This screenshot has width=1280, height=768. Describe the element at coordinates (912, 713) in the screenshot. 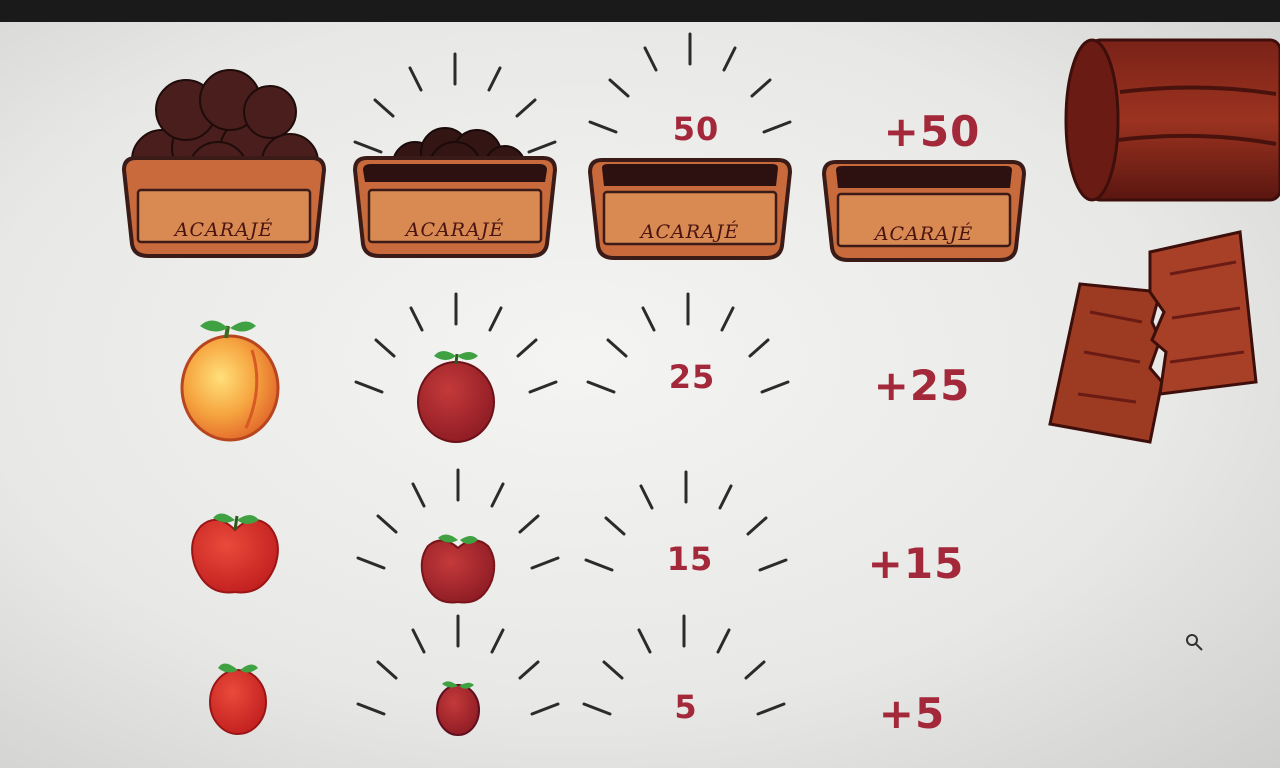

I see `score-bonus: +5` at that location.